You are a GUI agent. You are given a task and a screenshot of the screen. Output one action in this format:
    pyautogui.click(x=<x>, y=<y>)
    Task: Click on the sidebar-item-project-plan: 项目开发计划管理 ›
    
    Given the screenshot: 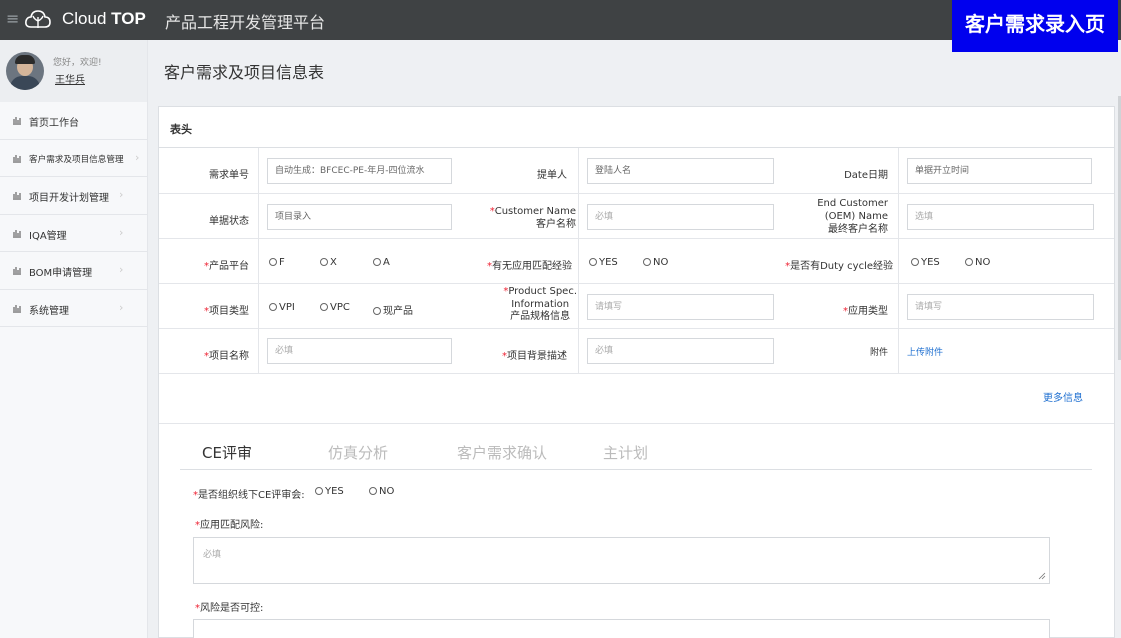 What is the action you would take?
    pyautogui.click(x=73, y=196)
    